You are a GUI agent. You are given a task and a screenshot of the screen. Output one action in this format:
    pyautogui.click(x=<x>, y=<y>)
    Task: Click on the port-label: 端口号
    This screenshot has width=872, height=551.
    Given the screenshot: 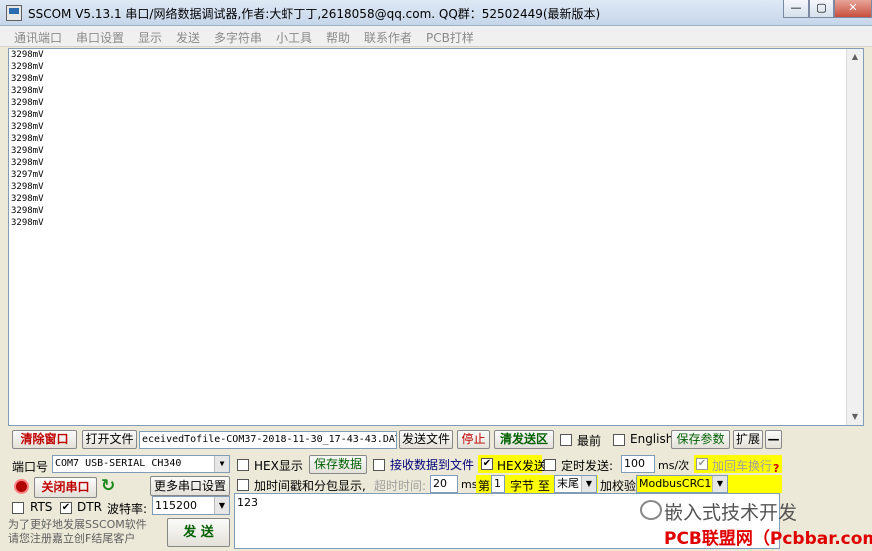 What is the action you would take?
    pyautogui.click(x=30, y=467)
    